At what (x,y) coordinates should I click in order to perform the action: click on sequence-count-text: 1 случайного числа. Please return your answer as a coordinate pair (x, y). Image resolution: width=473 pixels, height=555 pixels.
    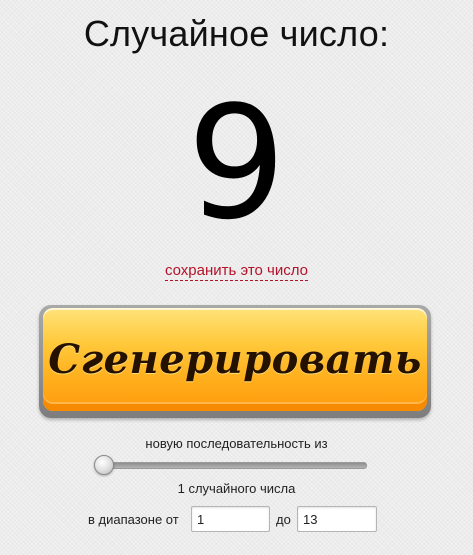
    Looking at the image, I should click on (236, 488).